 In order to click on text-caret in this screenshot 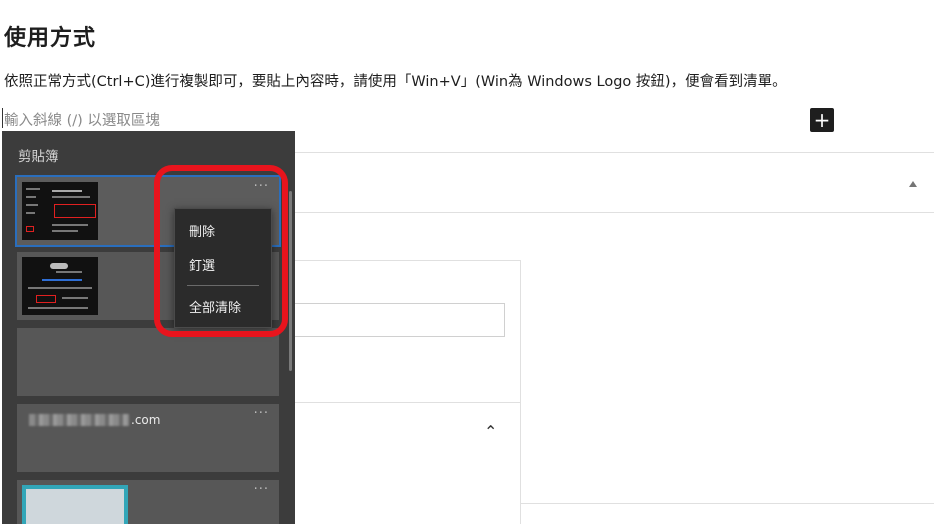, I will do `click(2, 118)`.